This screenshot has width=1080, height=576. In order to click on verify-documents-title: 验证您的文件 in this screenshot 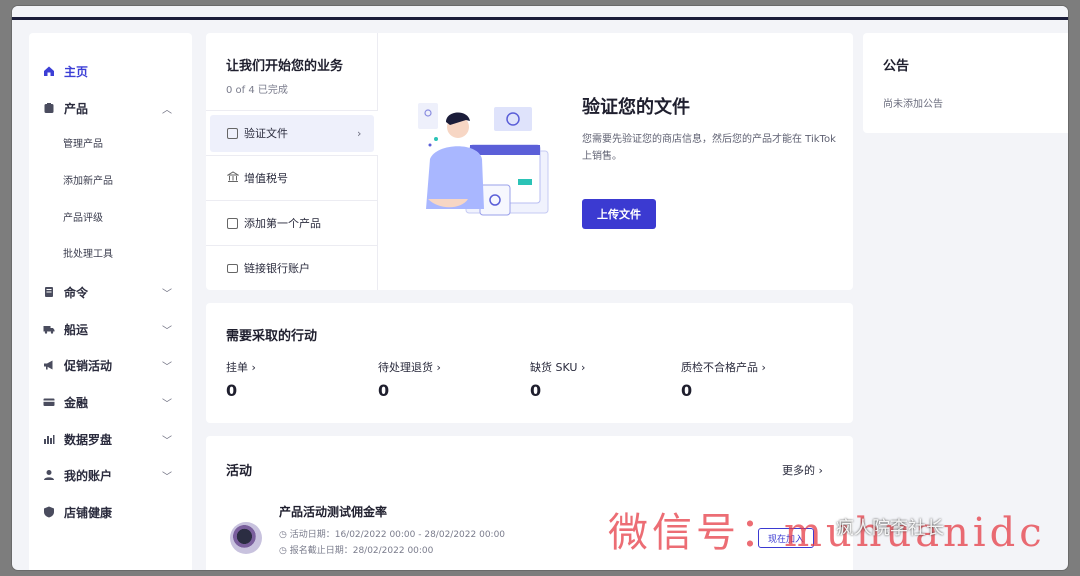, I will do `click(636, 107)`.